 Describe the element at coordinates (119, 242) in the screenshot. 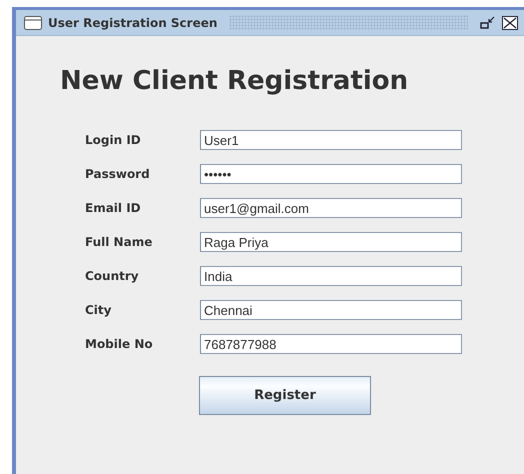

I see `field-label: Full Name` at that location.